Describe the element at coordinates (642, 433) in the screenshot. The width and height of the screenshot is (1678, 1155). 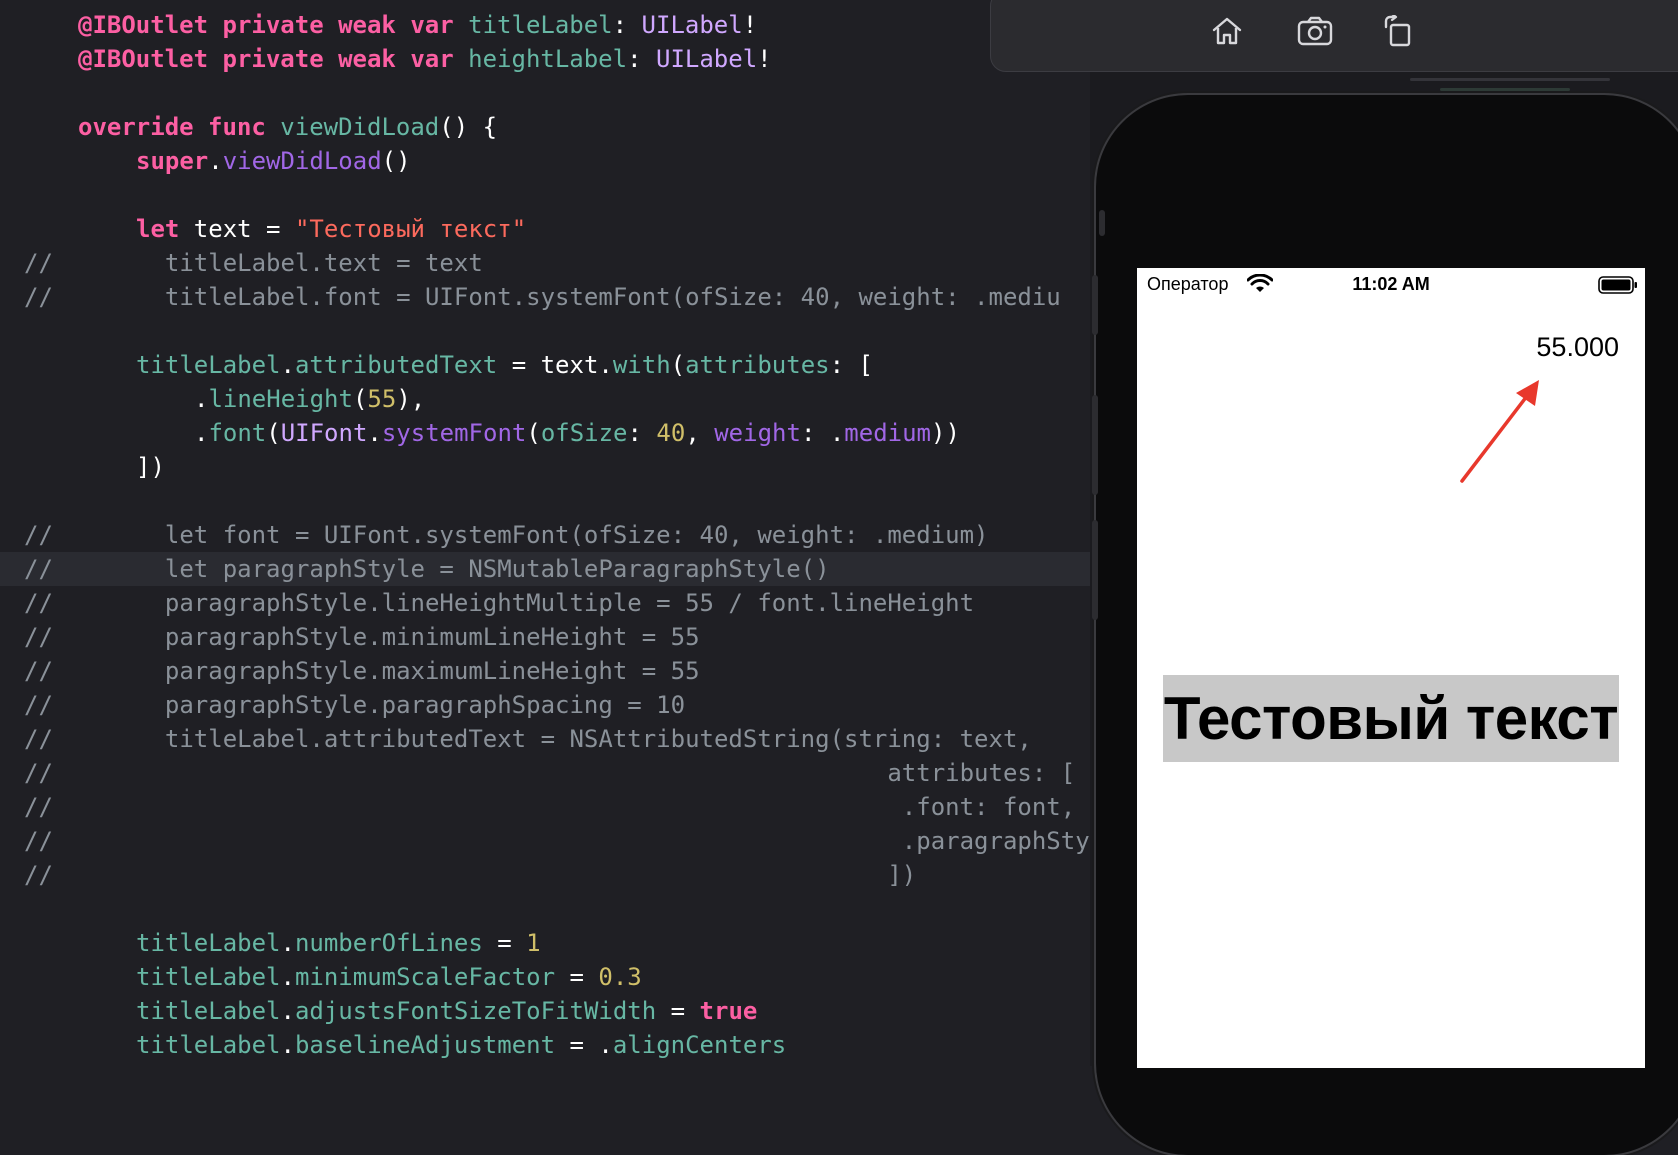
I see `code-token: :` at that location.